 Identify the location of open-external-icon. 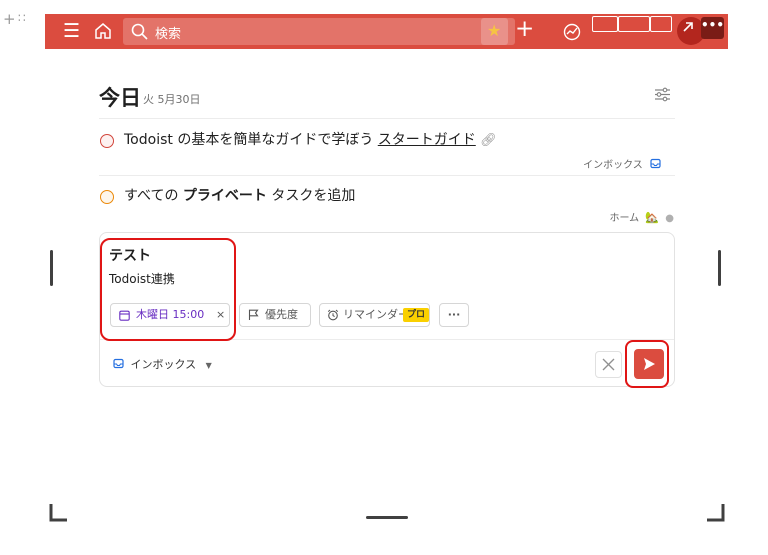
(688, 27).